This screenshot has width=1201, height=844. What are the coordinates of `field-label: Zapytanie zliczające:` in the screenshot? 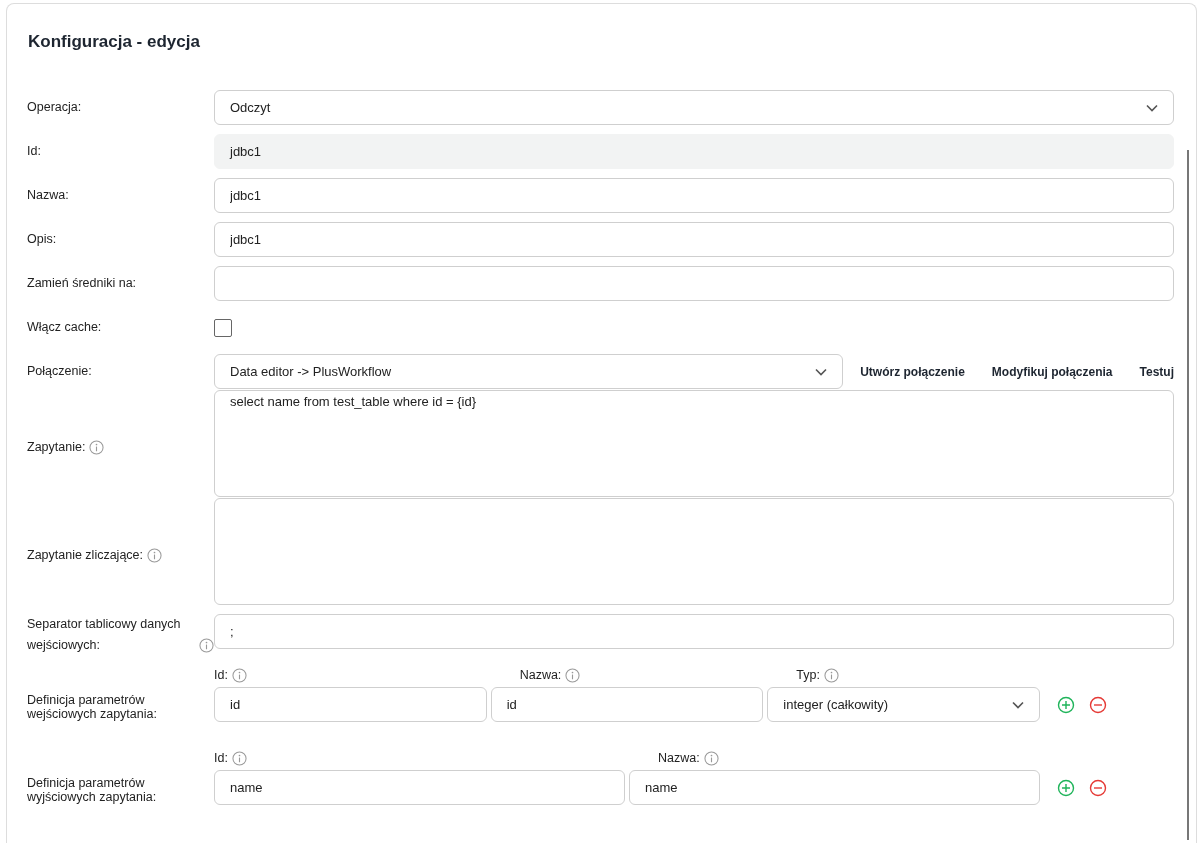 It's located at (85, 555).